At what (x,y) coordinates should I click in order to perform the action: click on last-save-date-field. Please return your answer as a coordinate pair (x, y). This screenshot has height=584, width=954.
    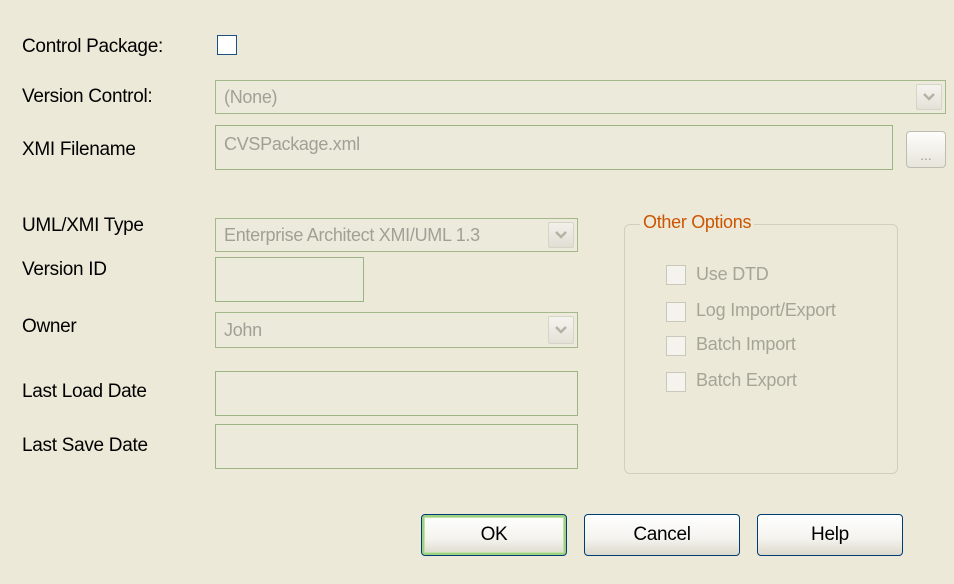
    Looking at the image, I should click on (396, 446).